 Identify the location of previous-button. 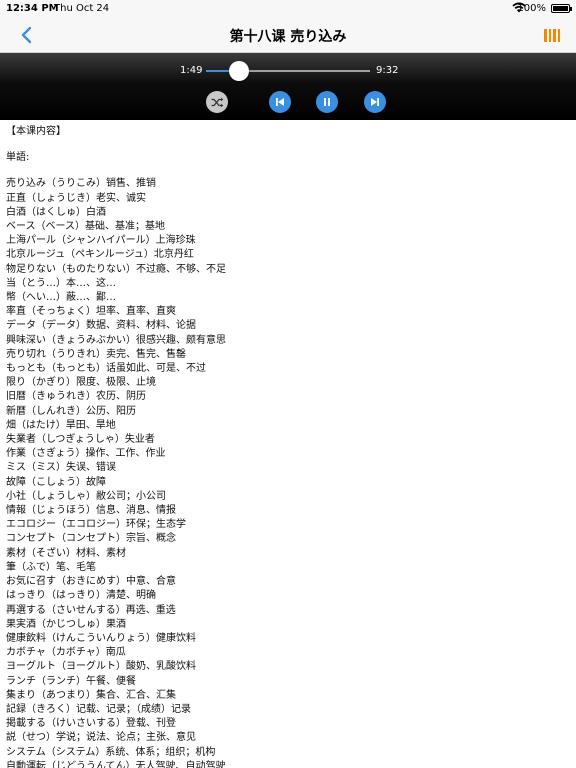
(280, 102).